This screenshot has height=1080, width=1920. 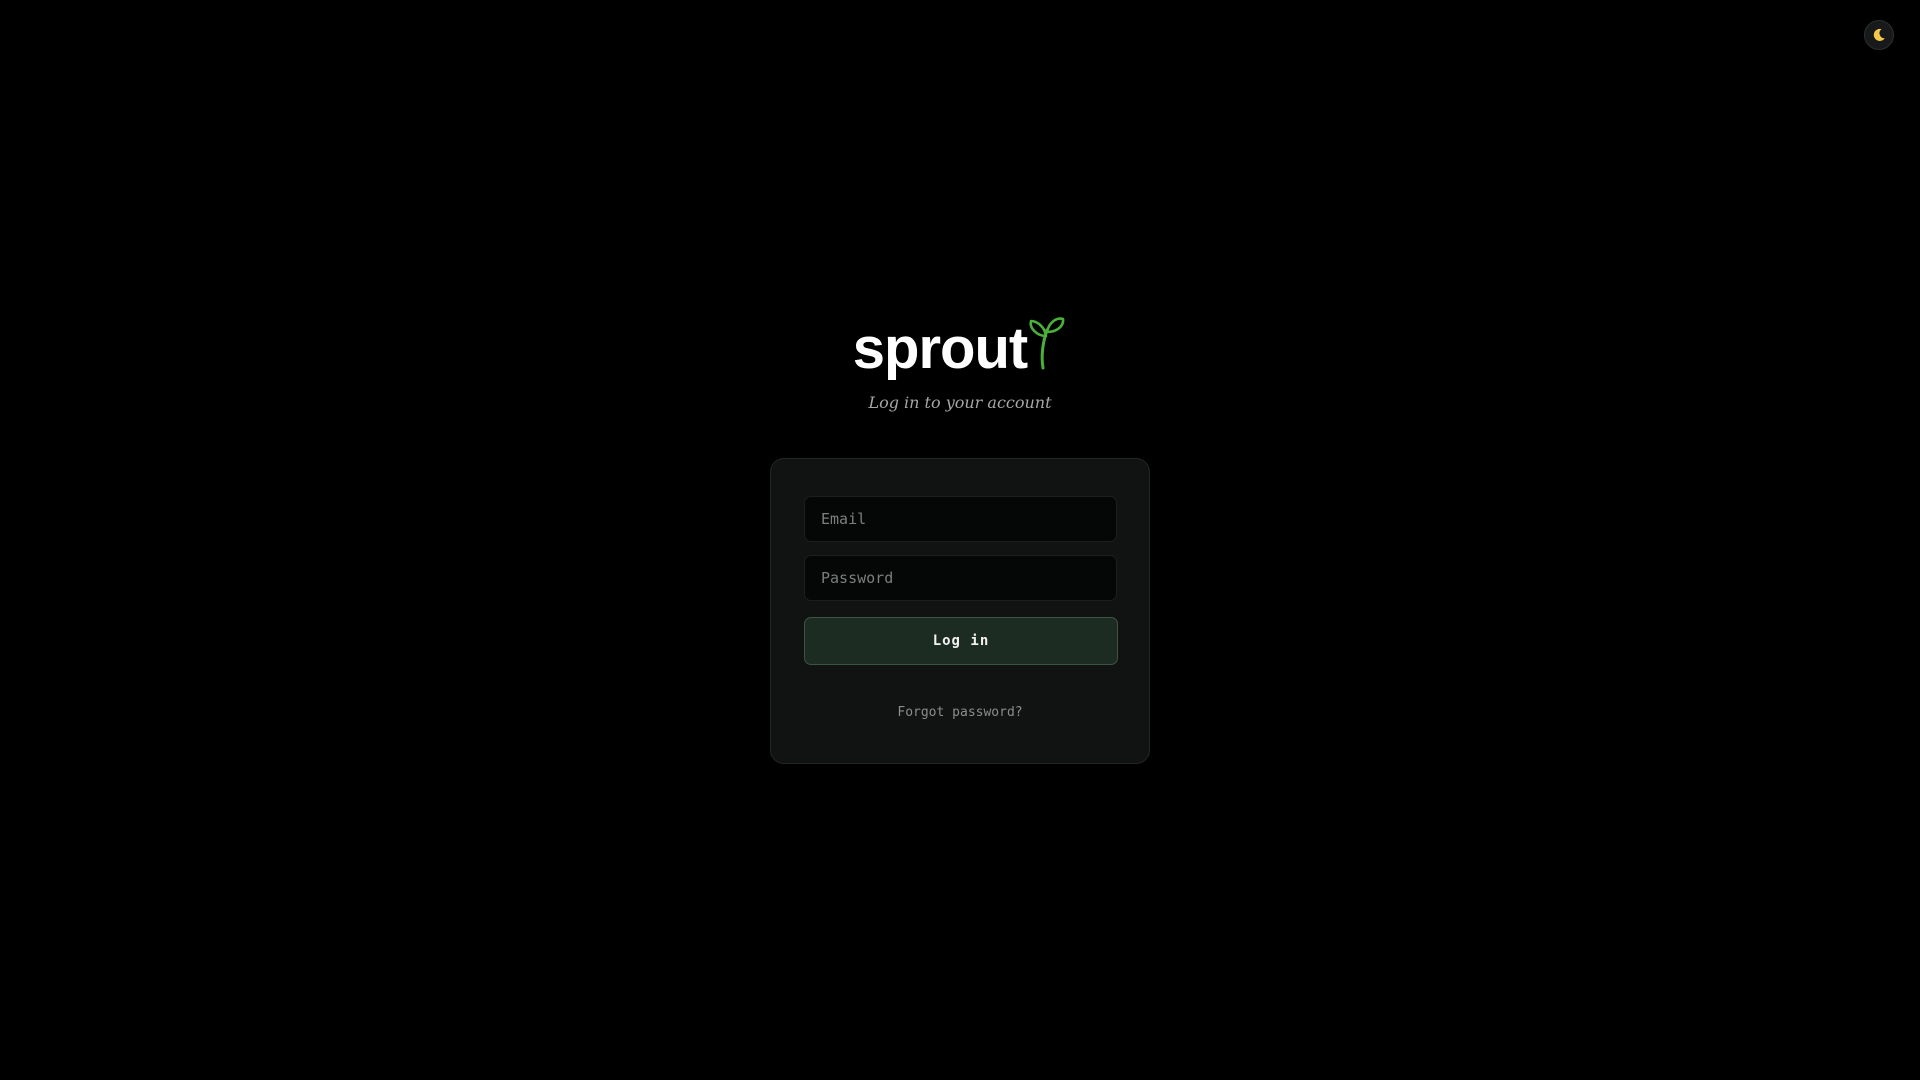 I want to click on login-button: Log in, so click(x=961, y=641).